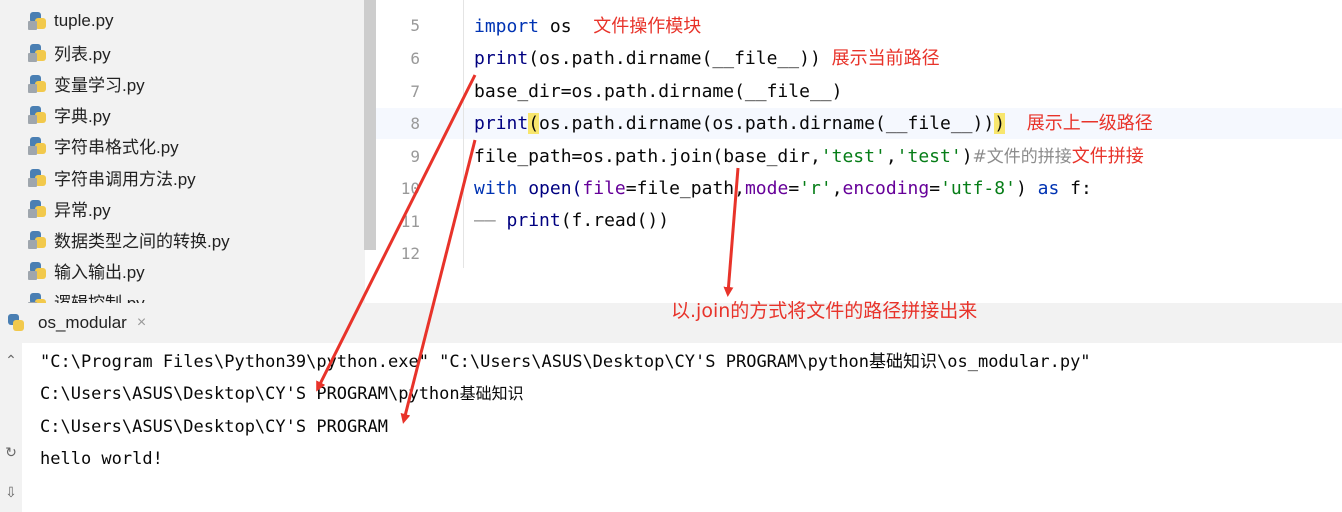 The height and width of the screenshot is (512, 1342). I want to click on tree-scrollbar, so click(370, 125).